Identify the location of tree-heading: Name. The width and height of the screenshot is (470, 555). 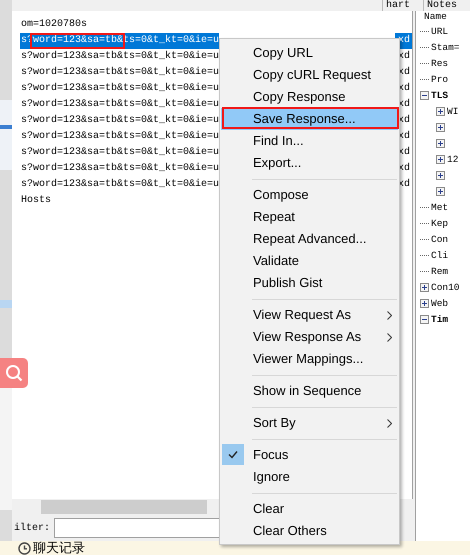
(435, 17).